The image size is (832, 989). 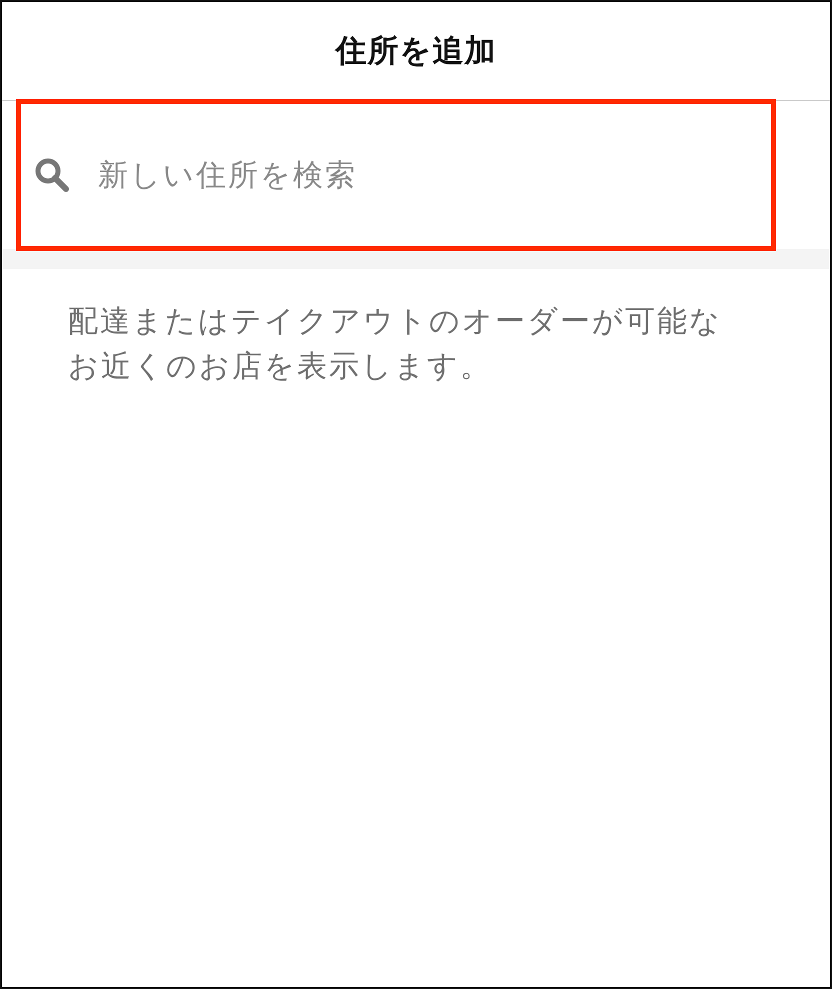 I want to click on search-icon, so click(x=52, y=175).